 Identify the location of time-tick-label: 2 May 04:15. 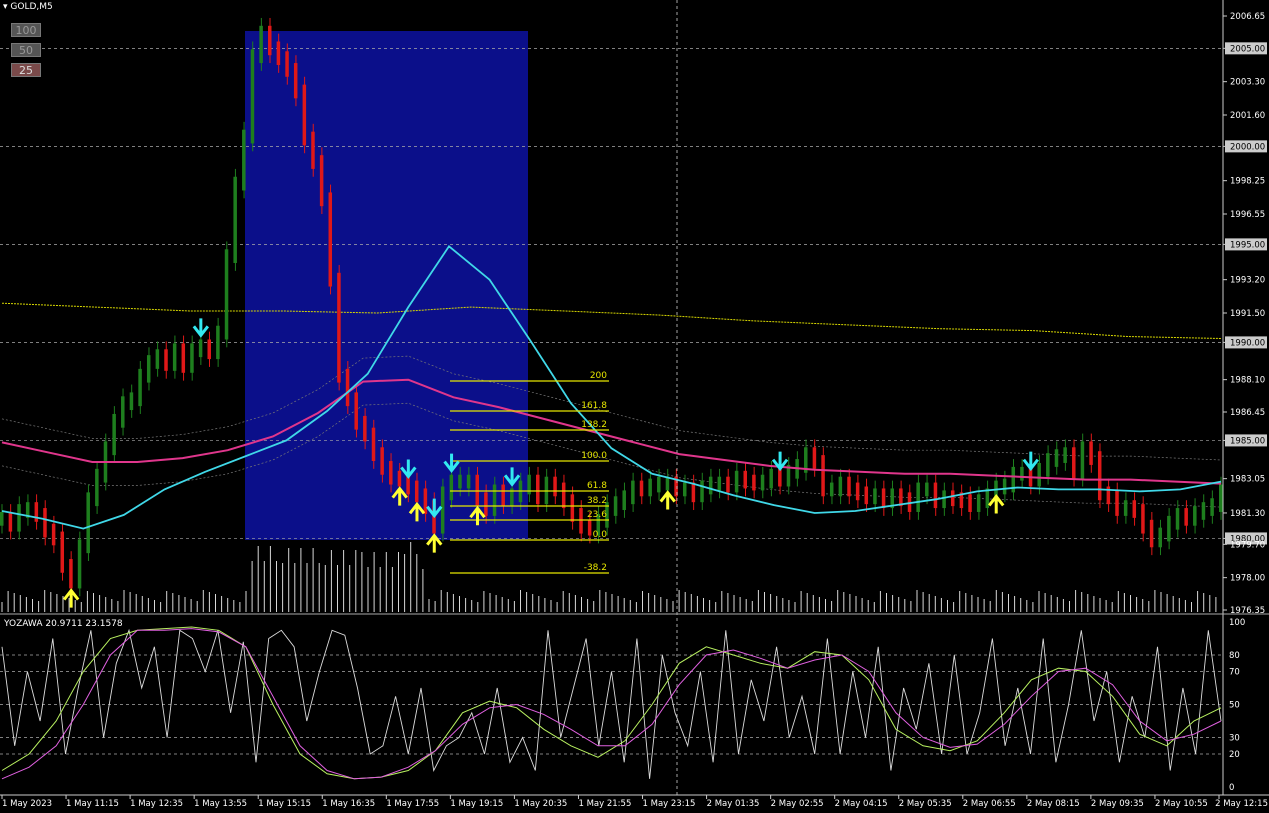
(861, 804).